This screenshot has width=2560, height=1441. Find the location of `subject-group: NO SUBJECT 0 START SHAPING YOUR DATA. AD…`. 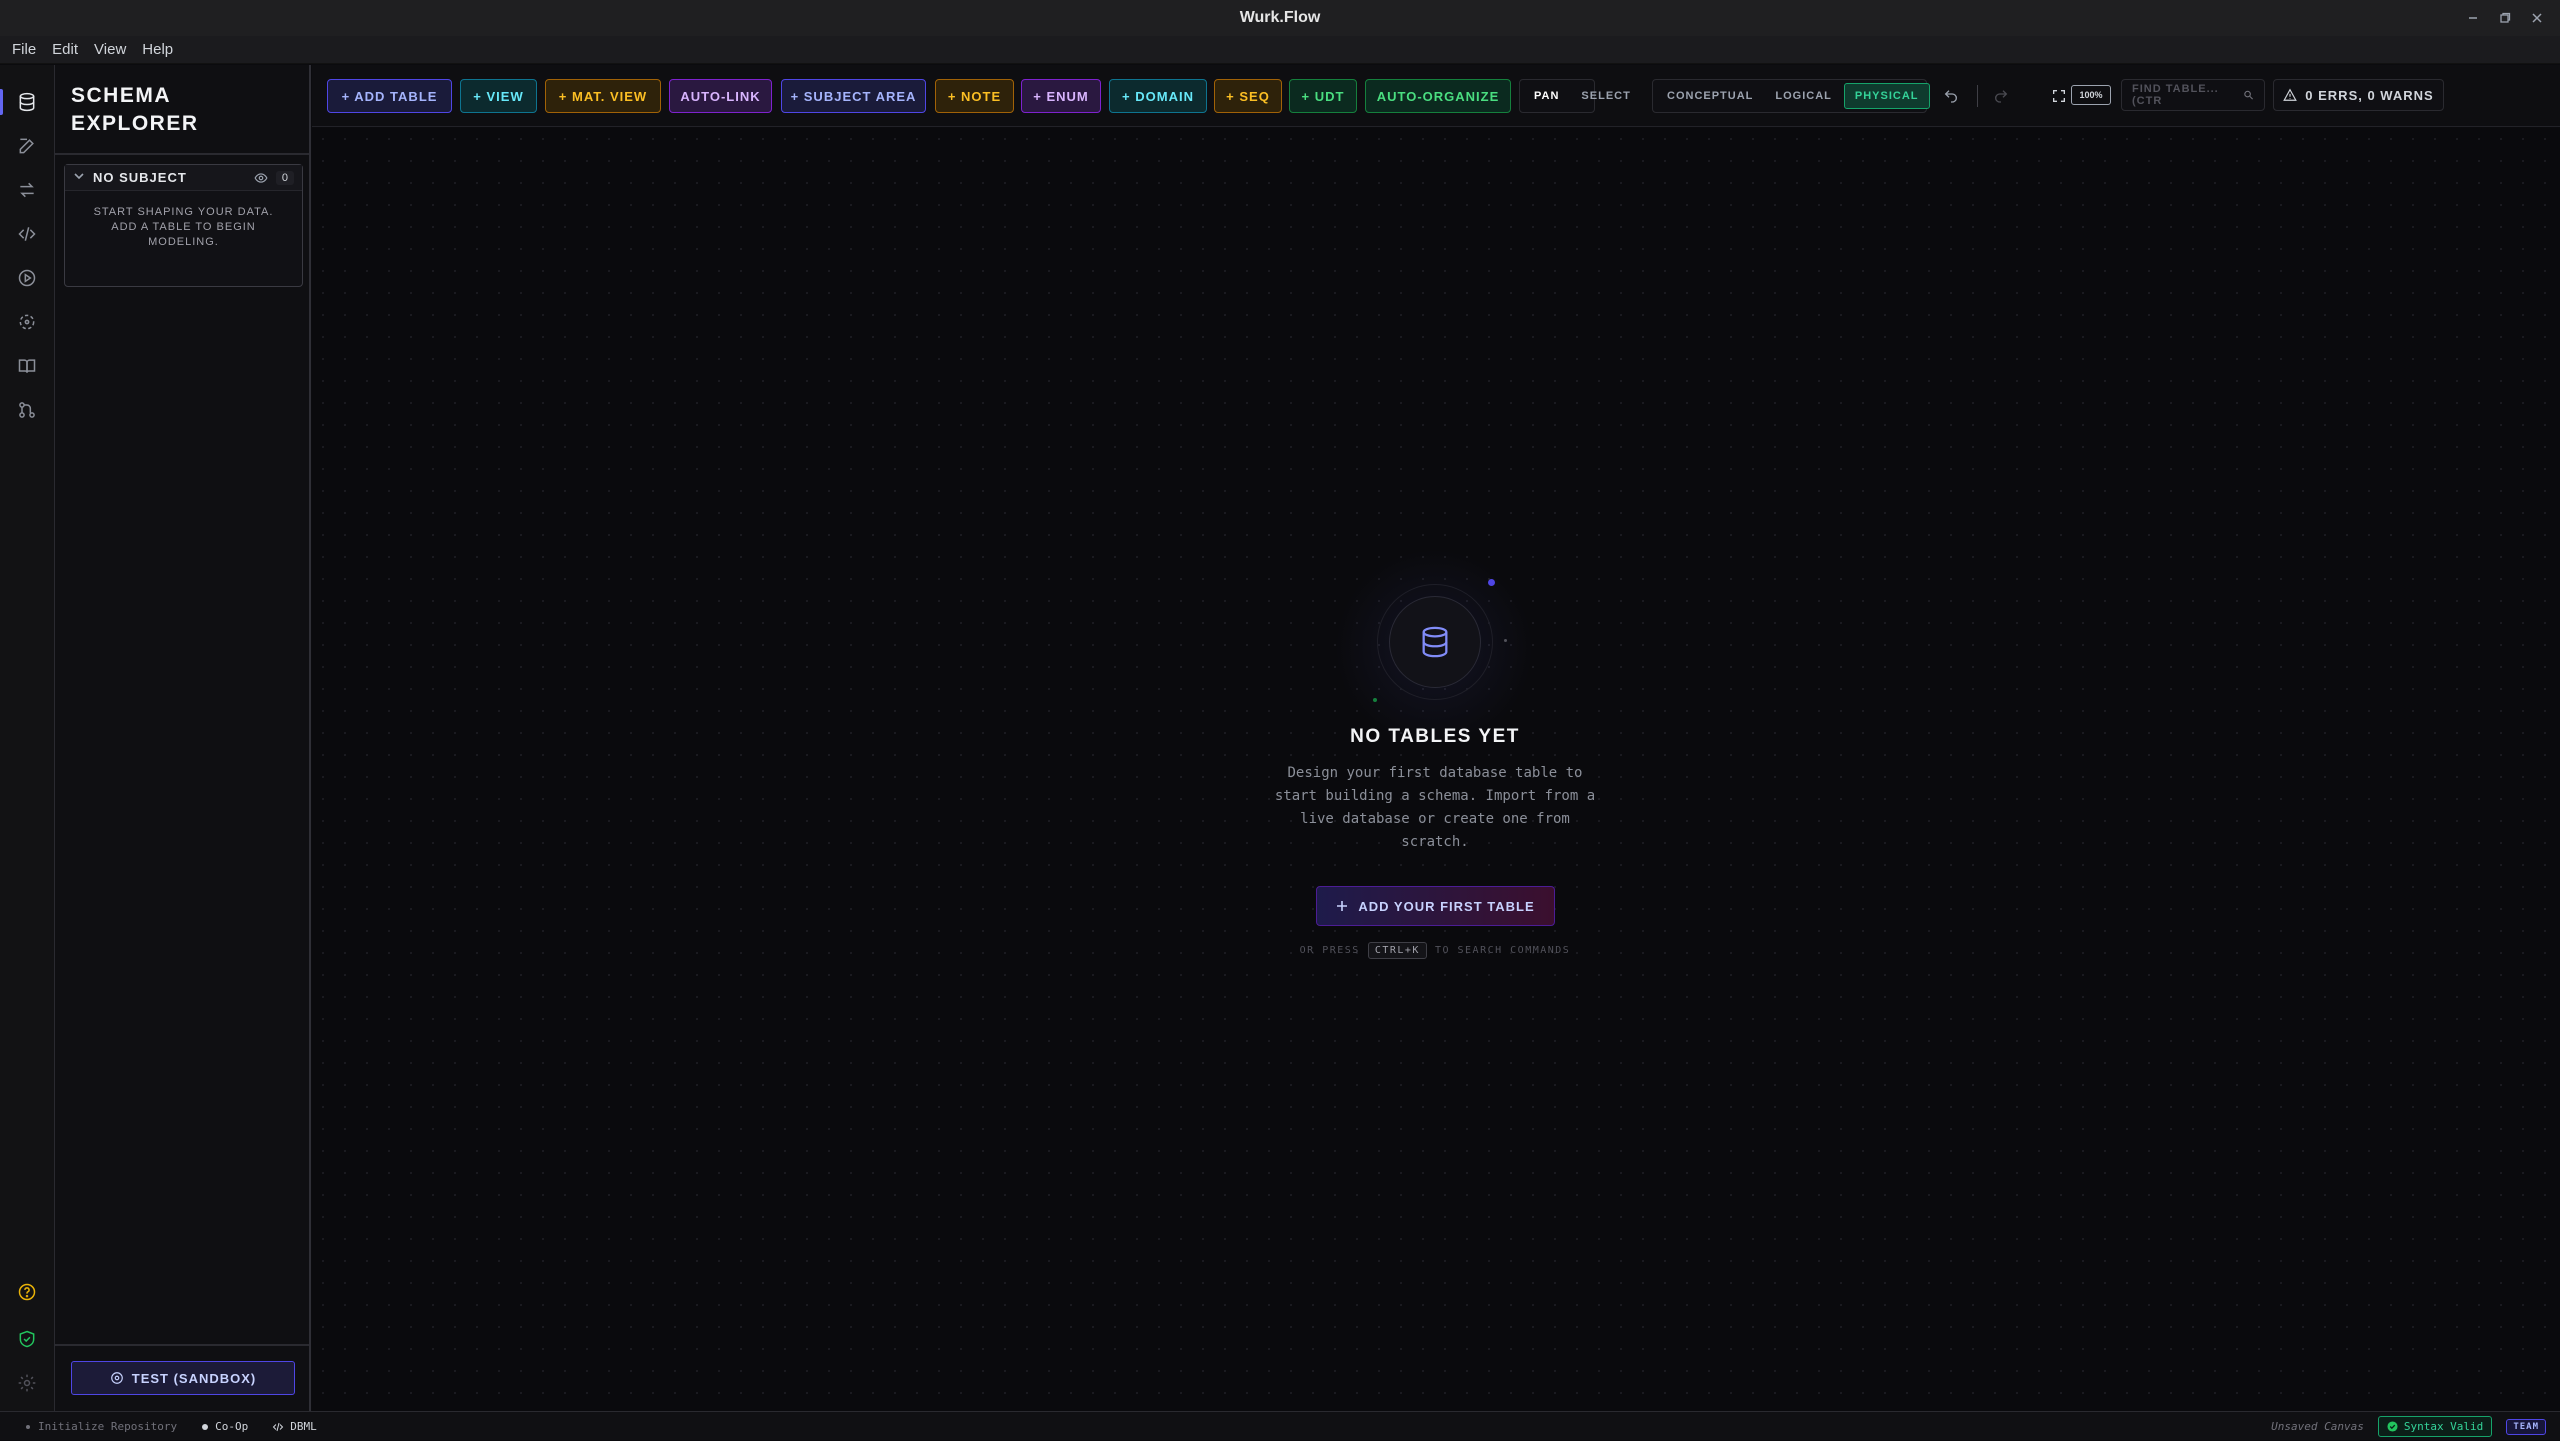

subject-group: NO SUBJECT 0 START SHAPING YOUR DATA. AD… is located at coordinates (183, 225).